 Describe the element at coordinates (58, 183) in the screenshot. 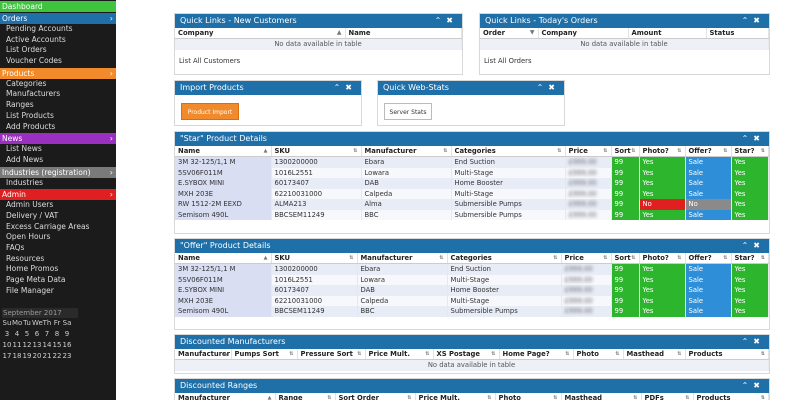

I see `sidebar-item: Industries` at that location.